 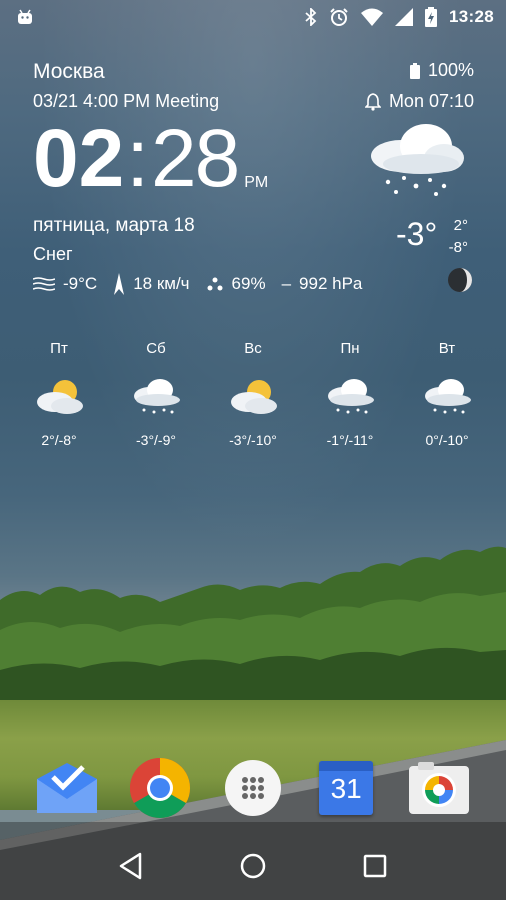 I want to click on wind-direction-icon, so click(x=119, y=284).